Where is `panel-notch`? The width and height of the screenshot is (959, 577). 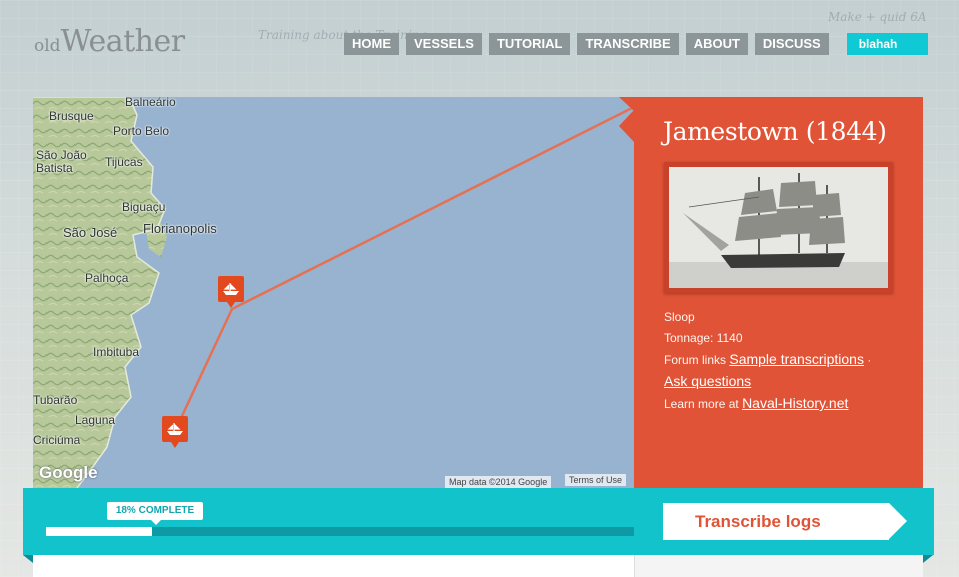
panel-notch is located at coordinates (626, 104).